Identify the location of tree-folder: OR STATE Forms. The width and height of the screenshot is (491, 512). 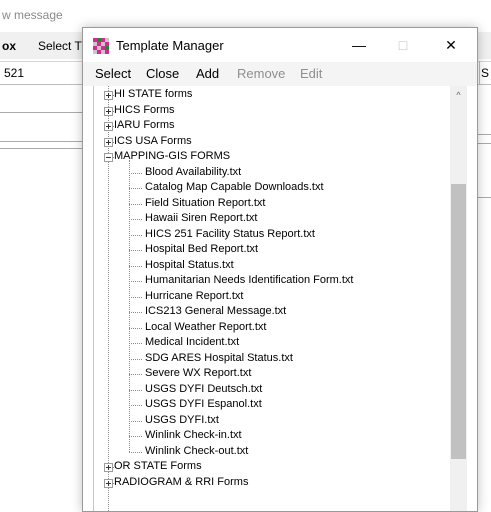
(158, 466).